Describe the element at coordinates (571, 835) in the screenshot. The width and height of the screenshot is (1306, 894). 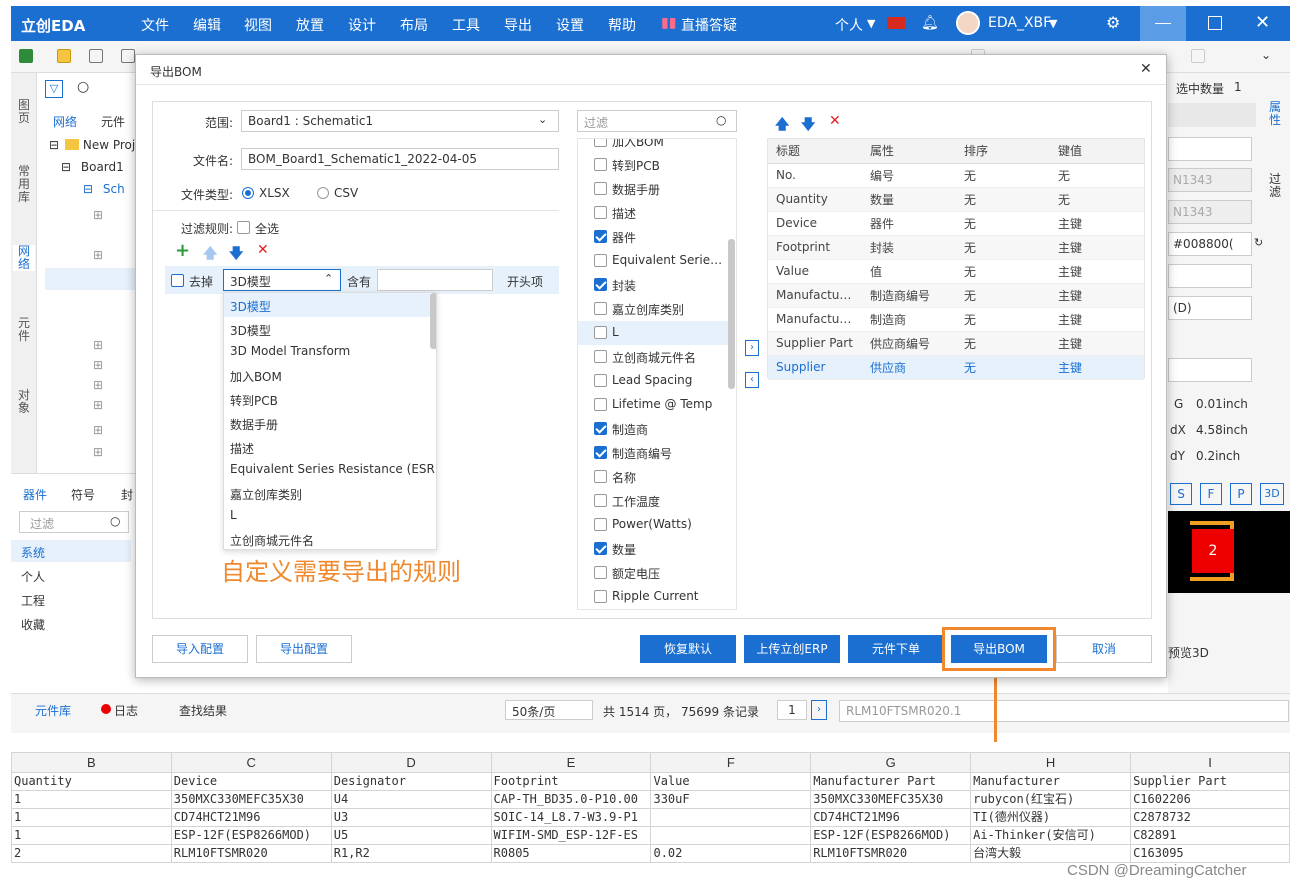
I see `cell: WIFIM-SMD_ESP-12F-ES` at that location.